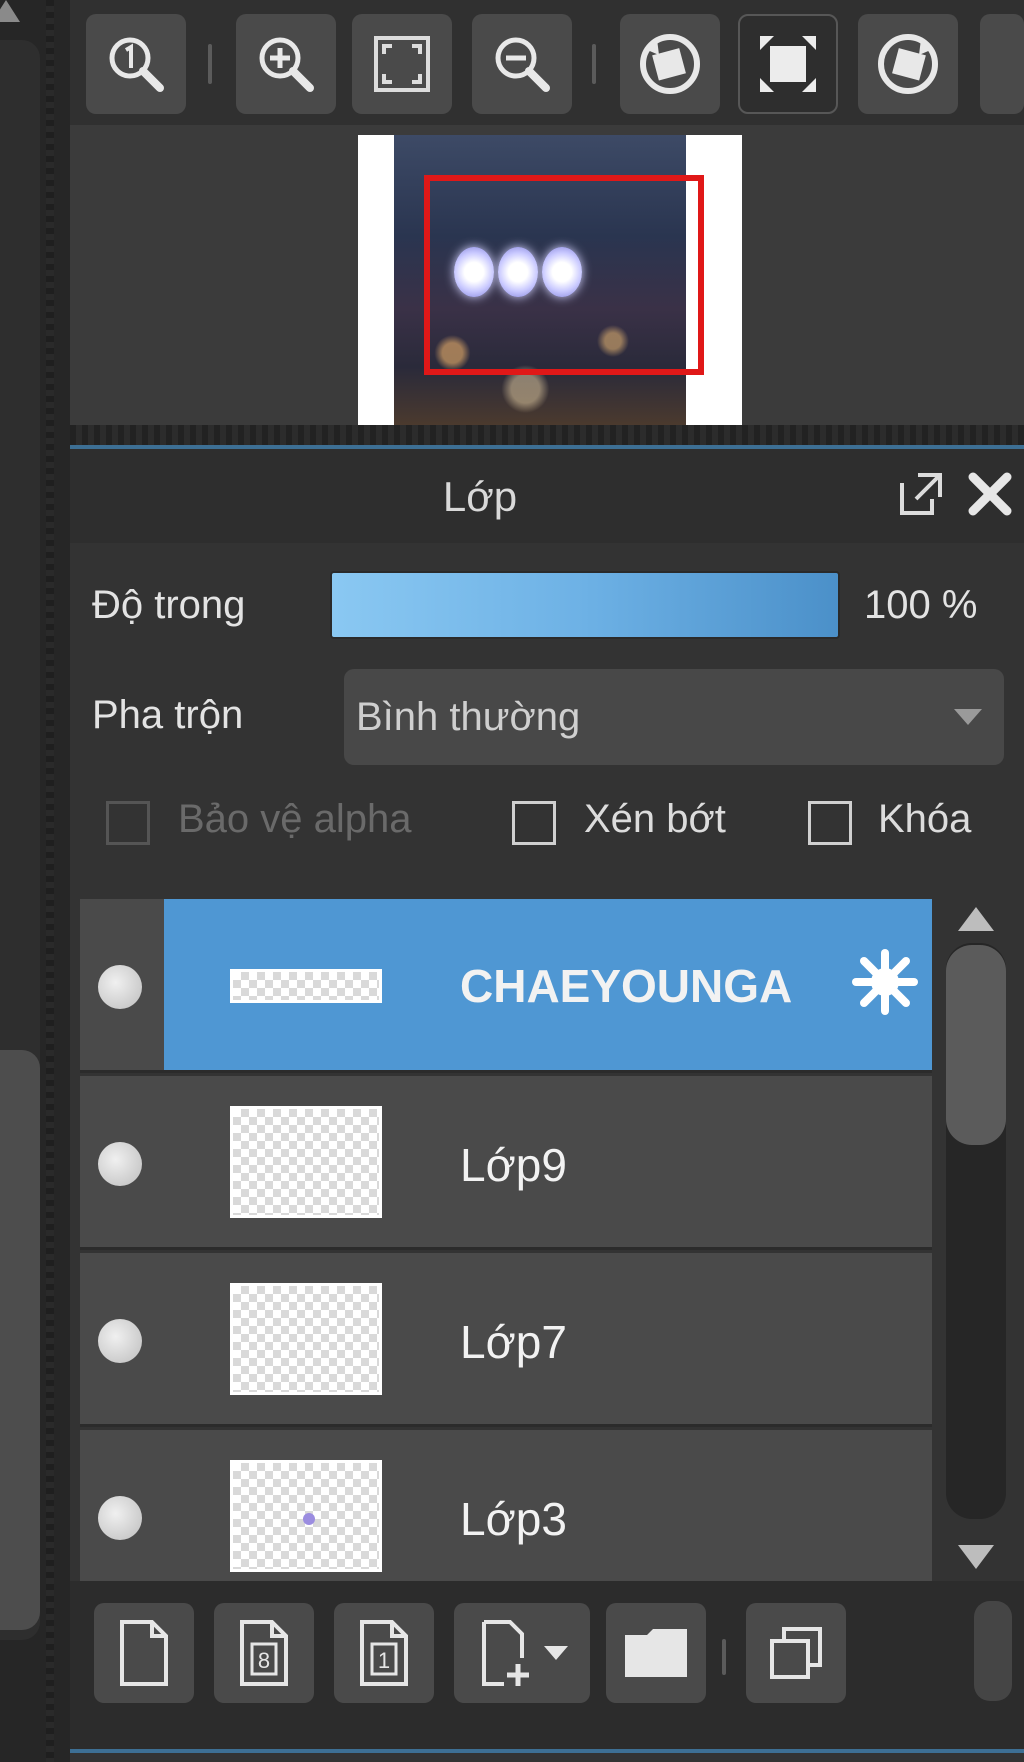 This screenshot has height=1762, width=1024. What do you see at coordinates (264, 1660) in the screenshot?
I see `svg-text: 8` at bounding box center [264, 1660].